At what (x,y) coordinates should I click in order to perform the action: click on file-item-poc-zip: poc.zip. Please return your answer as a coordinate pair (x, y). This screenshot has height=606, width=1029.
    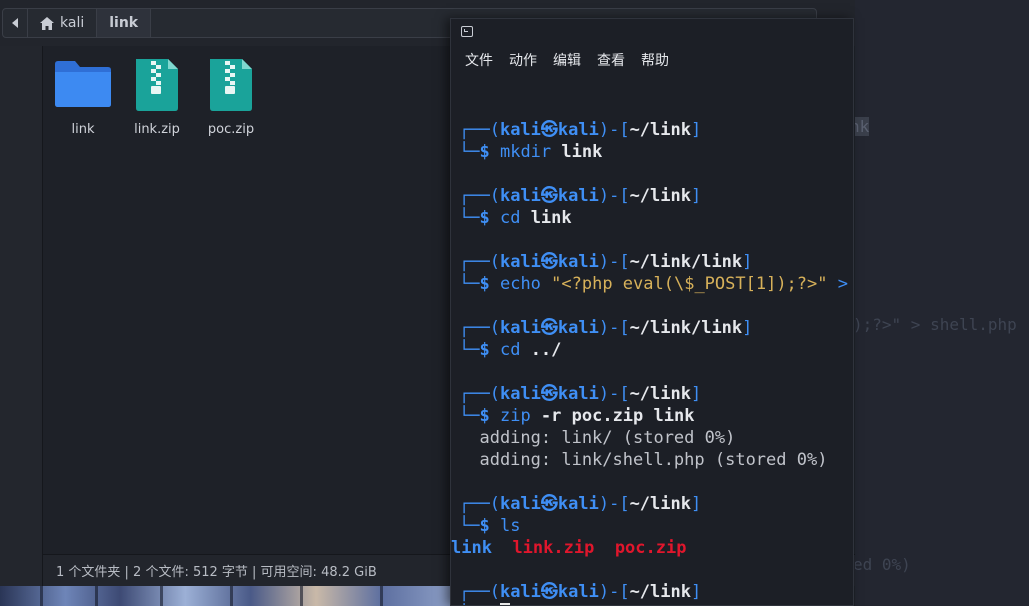
    Looking at the image, I should click on (231, 96).